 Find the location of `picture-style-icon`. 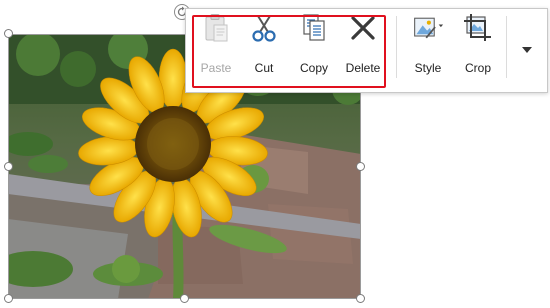

picture-style-icon is located at coordinates (428, 28).